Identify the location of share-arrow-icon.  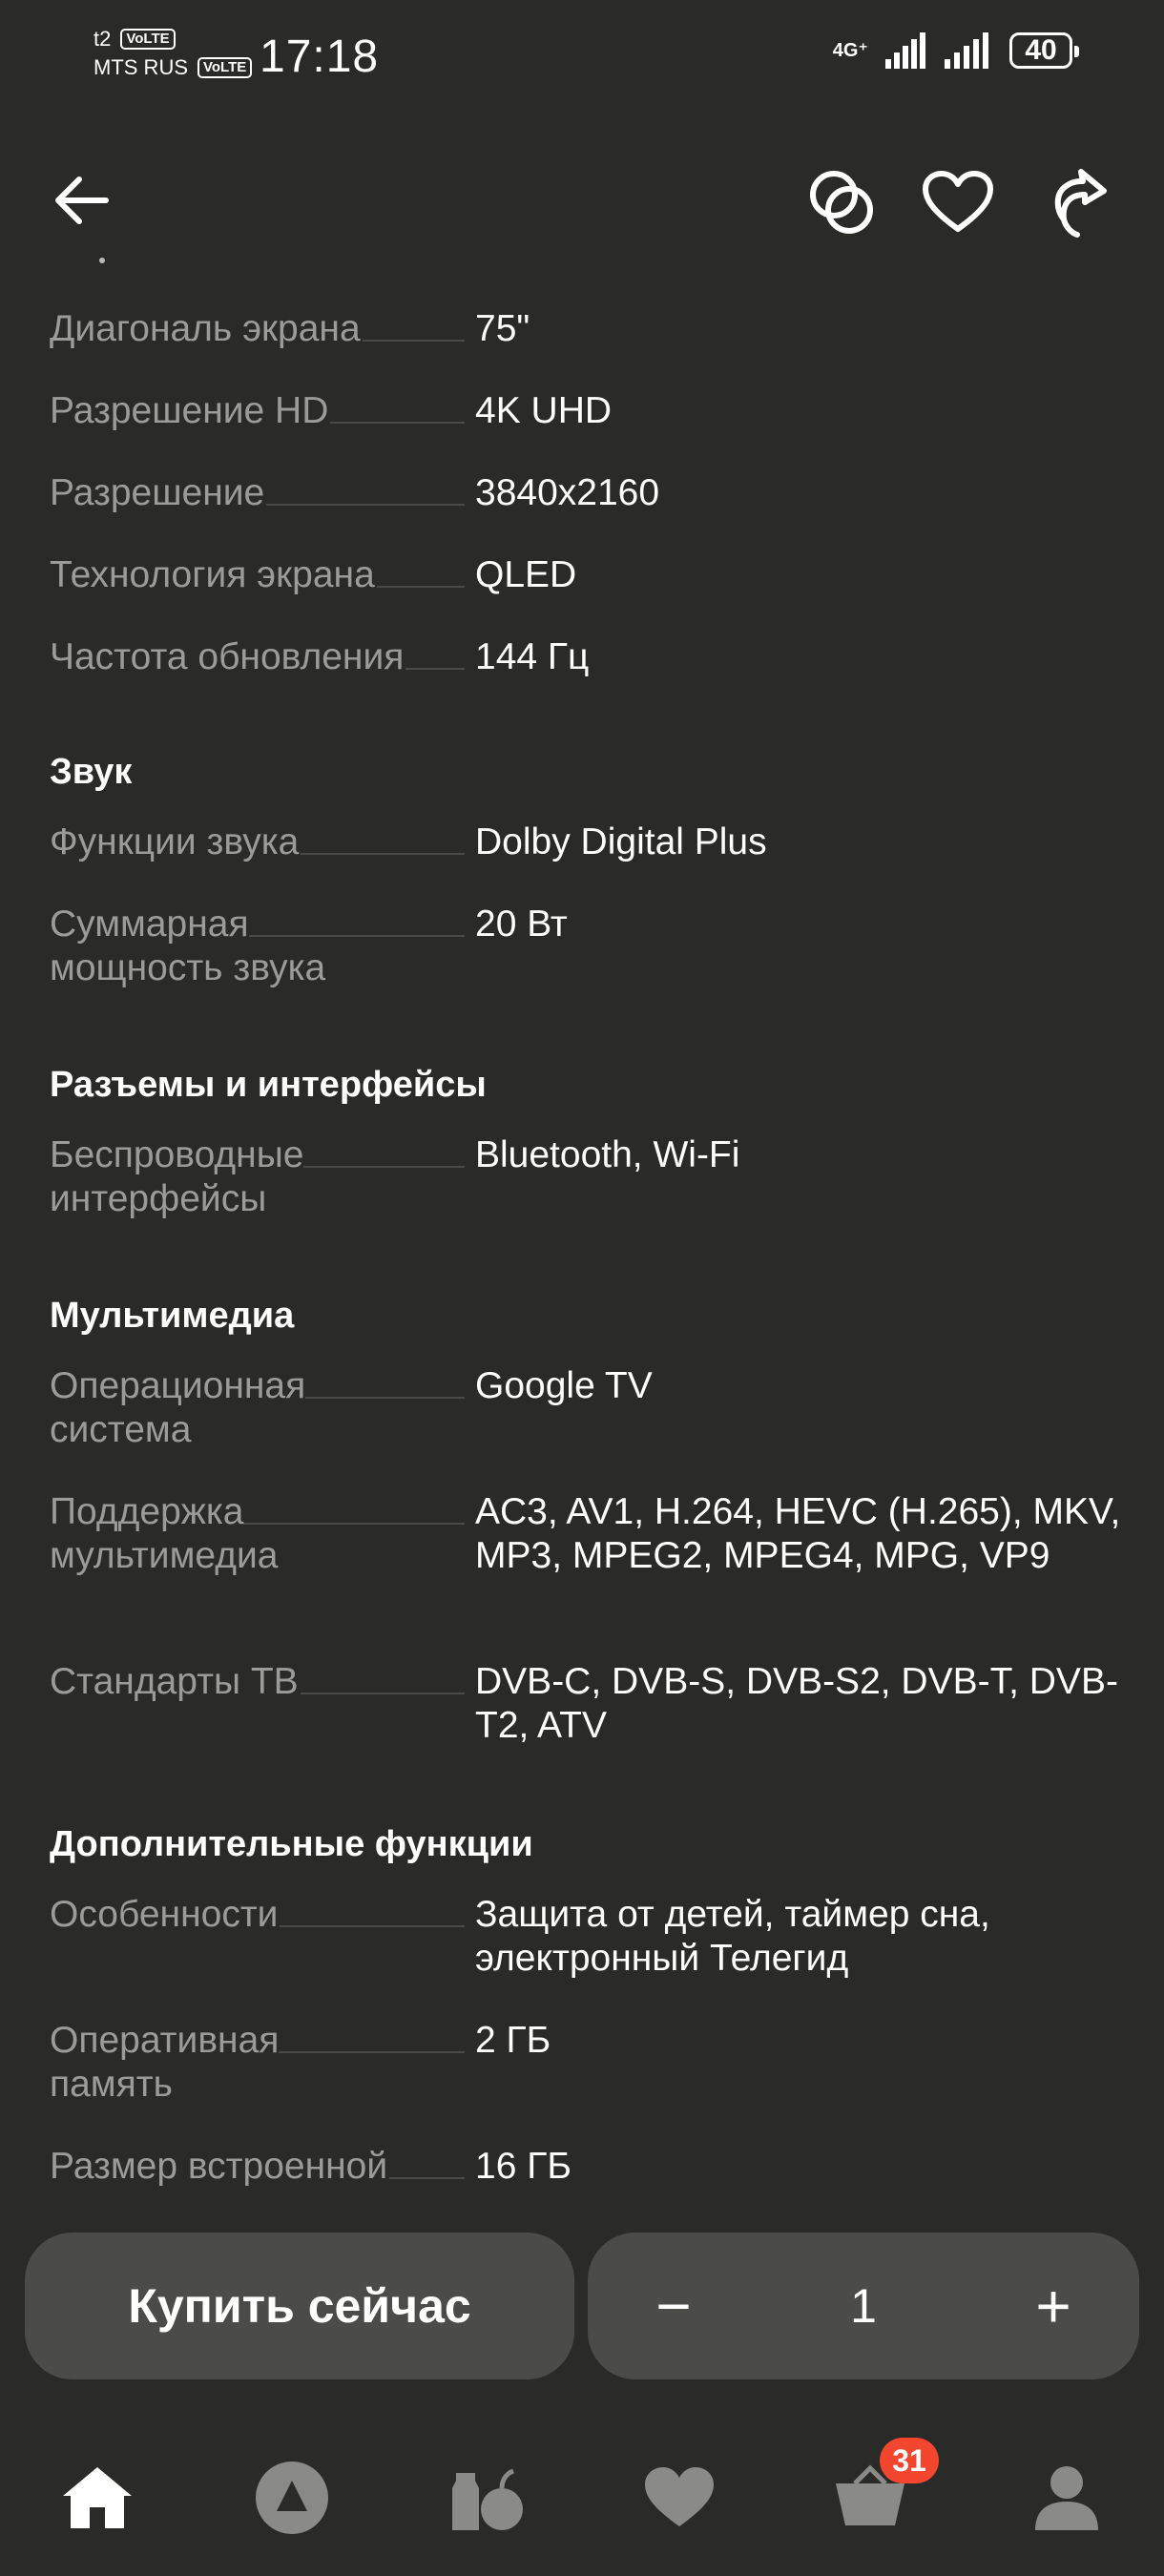
(1080, 203).